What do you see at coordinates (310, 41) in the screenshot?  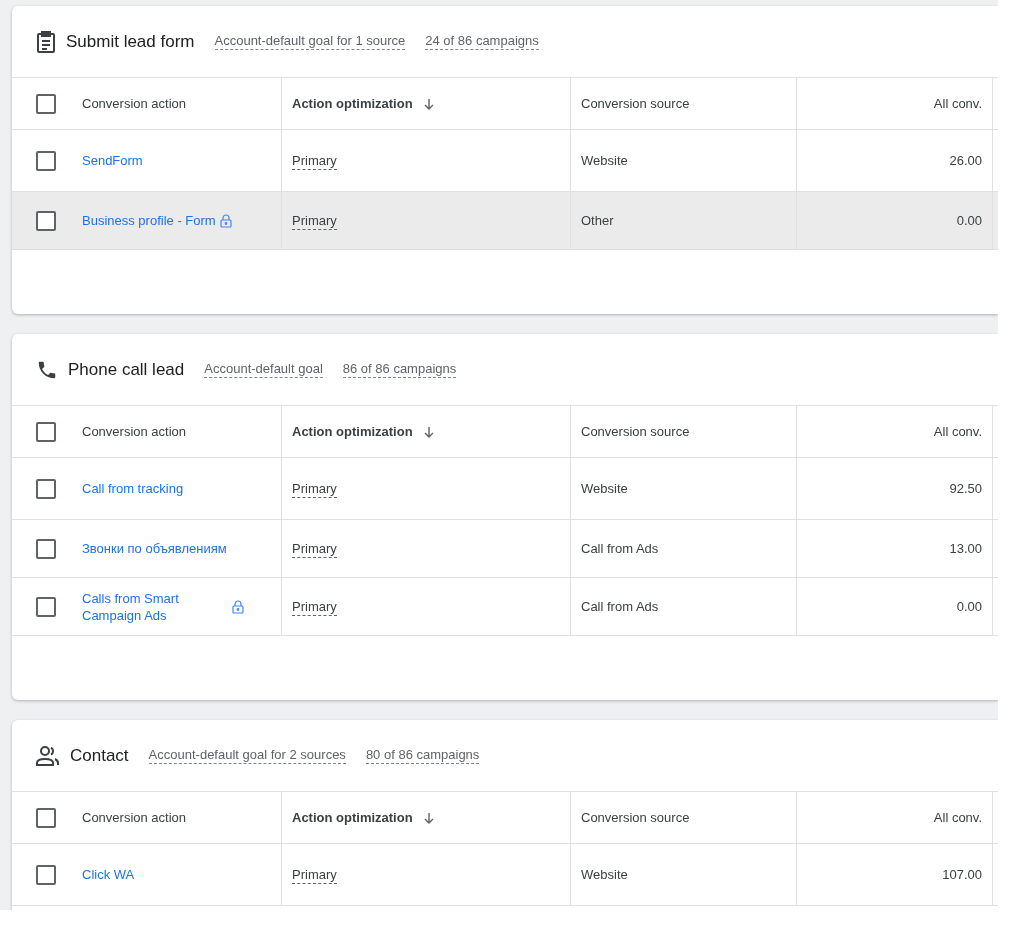 I see `goal-scope: Account-default goal for 1 source` at bounding box center [310, 41].